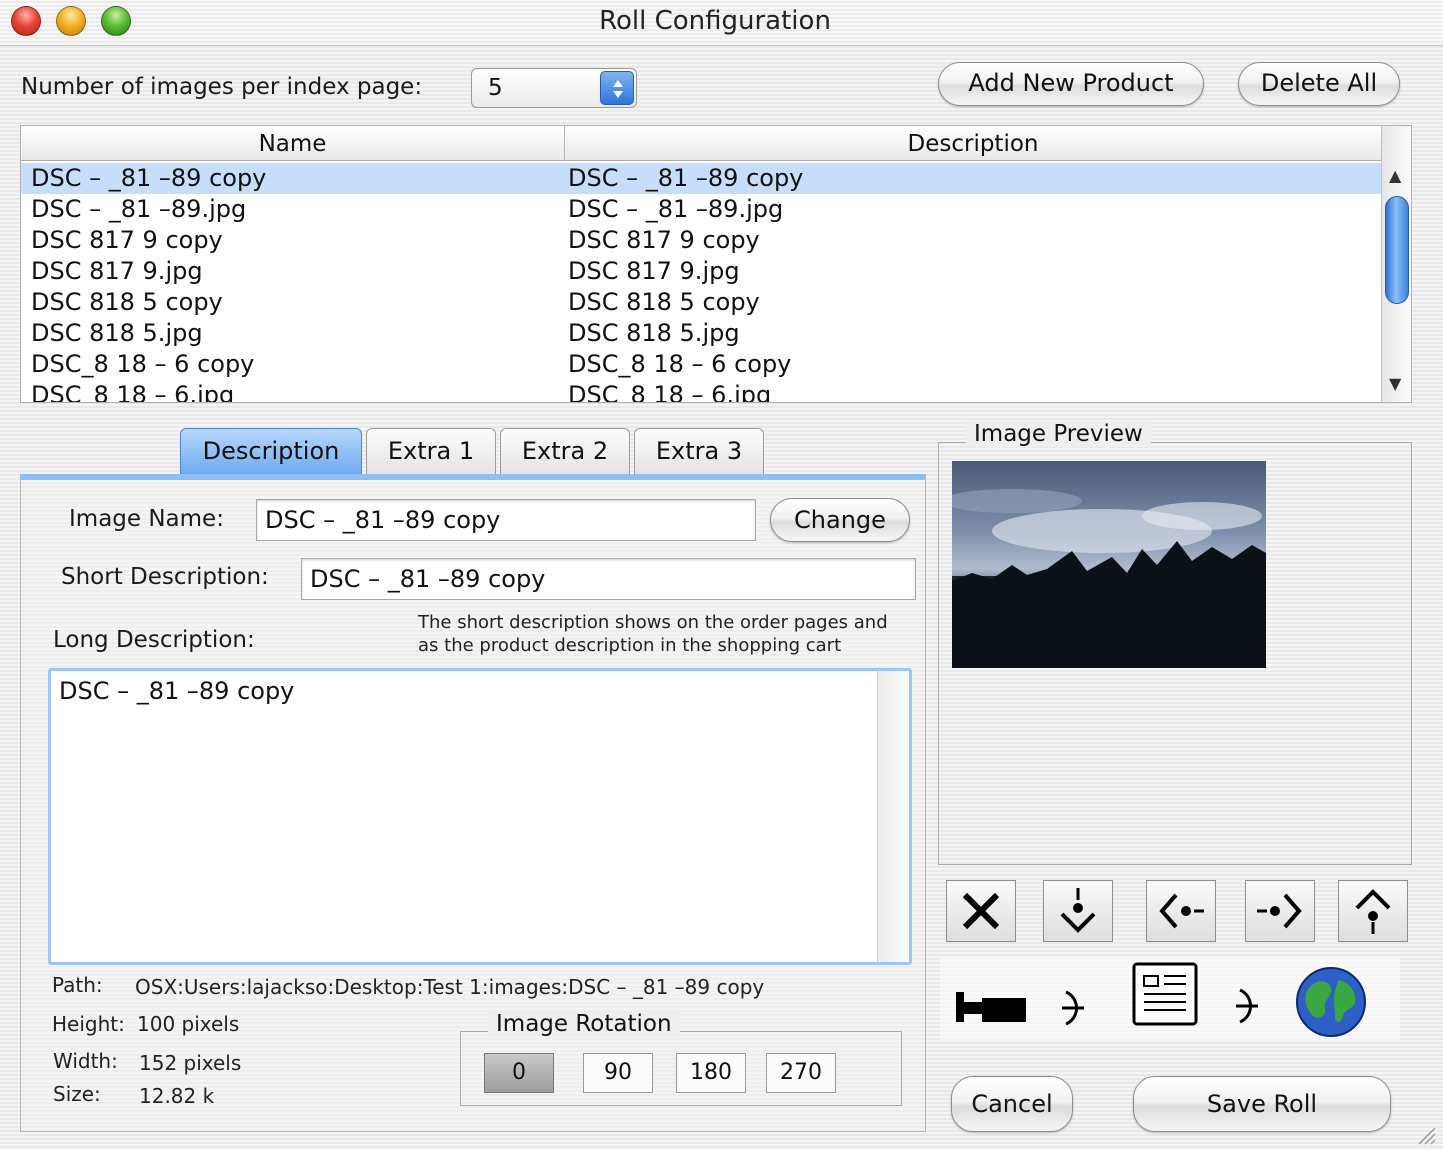 The width and height of the screenshot is (1443, 1150). Describe the element at coordinates (1165, 994) in the screenshot. I see `document-icon` at that location.